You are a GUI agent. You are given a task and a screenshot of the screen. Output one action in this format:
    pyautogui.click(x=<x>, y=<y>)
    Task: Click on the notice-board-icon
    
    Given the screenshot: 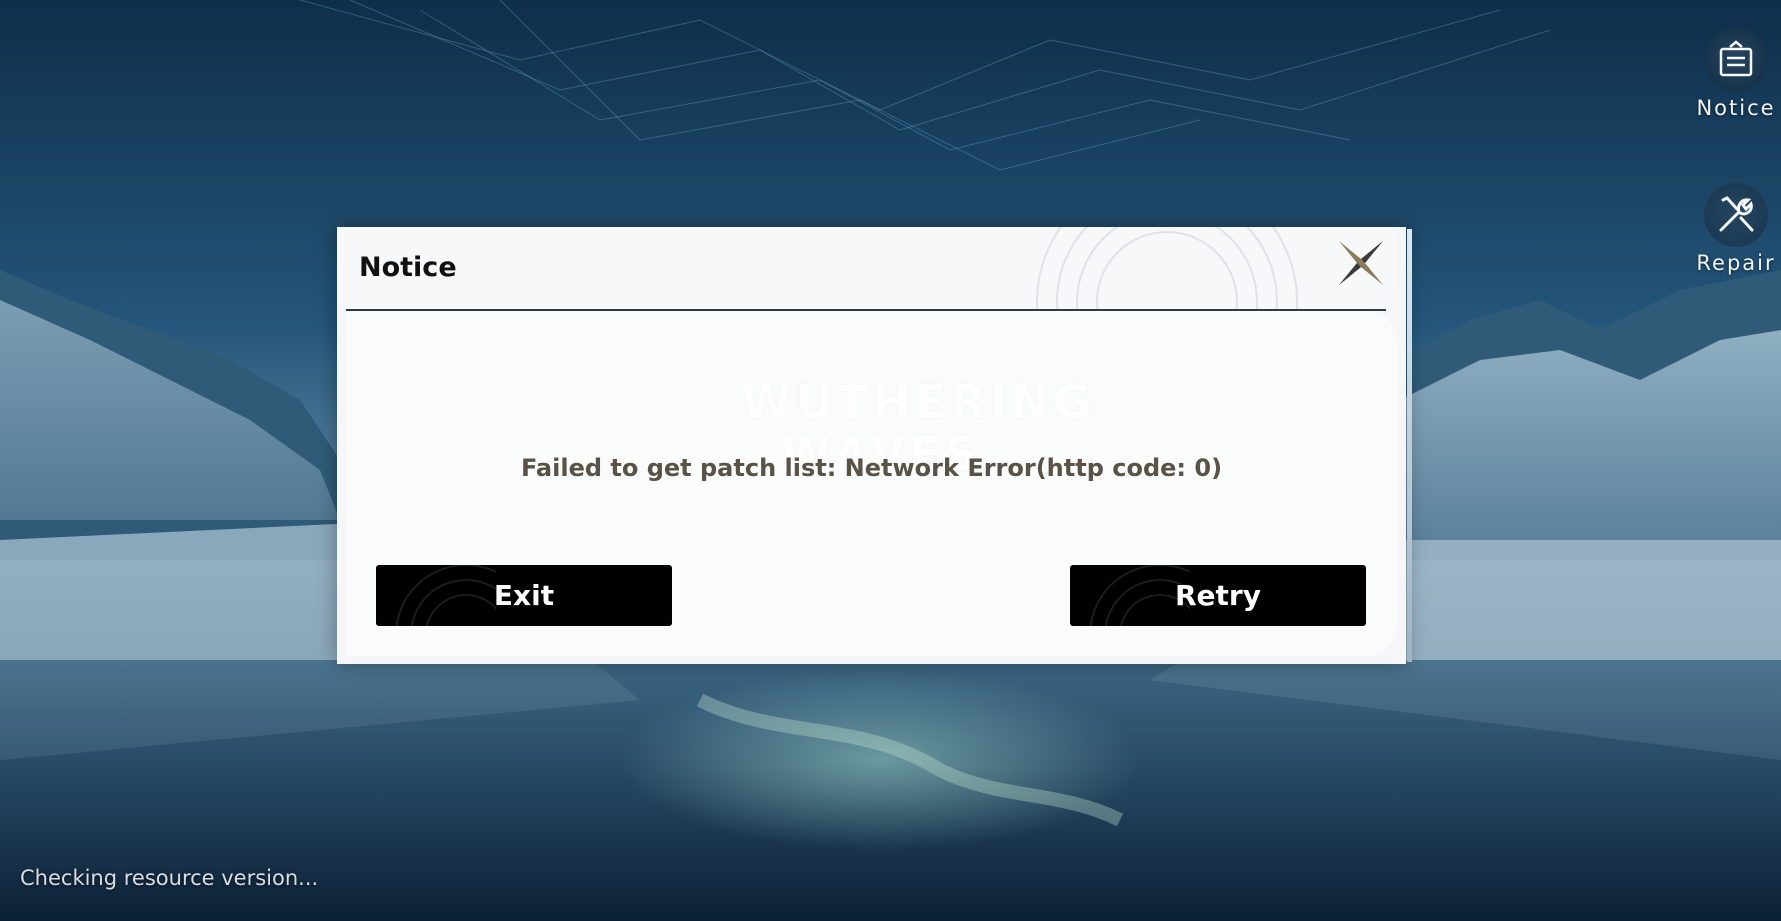 What is the action you would take?
    pyautogui.click(x=1736, y=60)
    